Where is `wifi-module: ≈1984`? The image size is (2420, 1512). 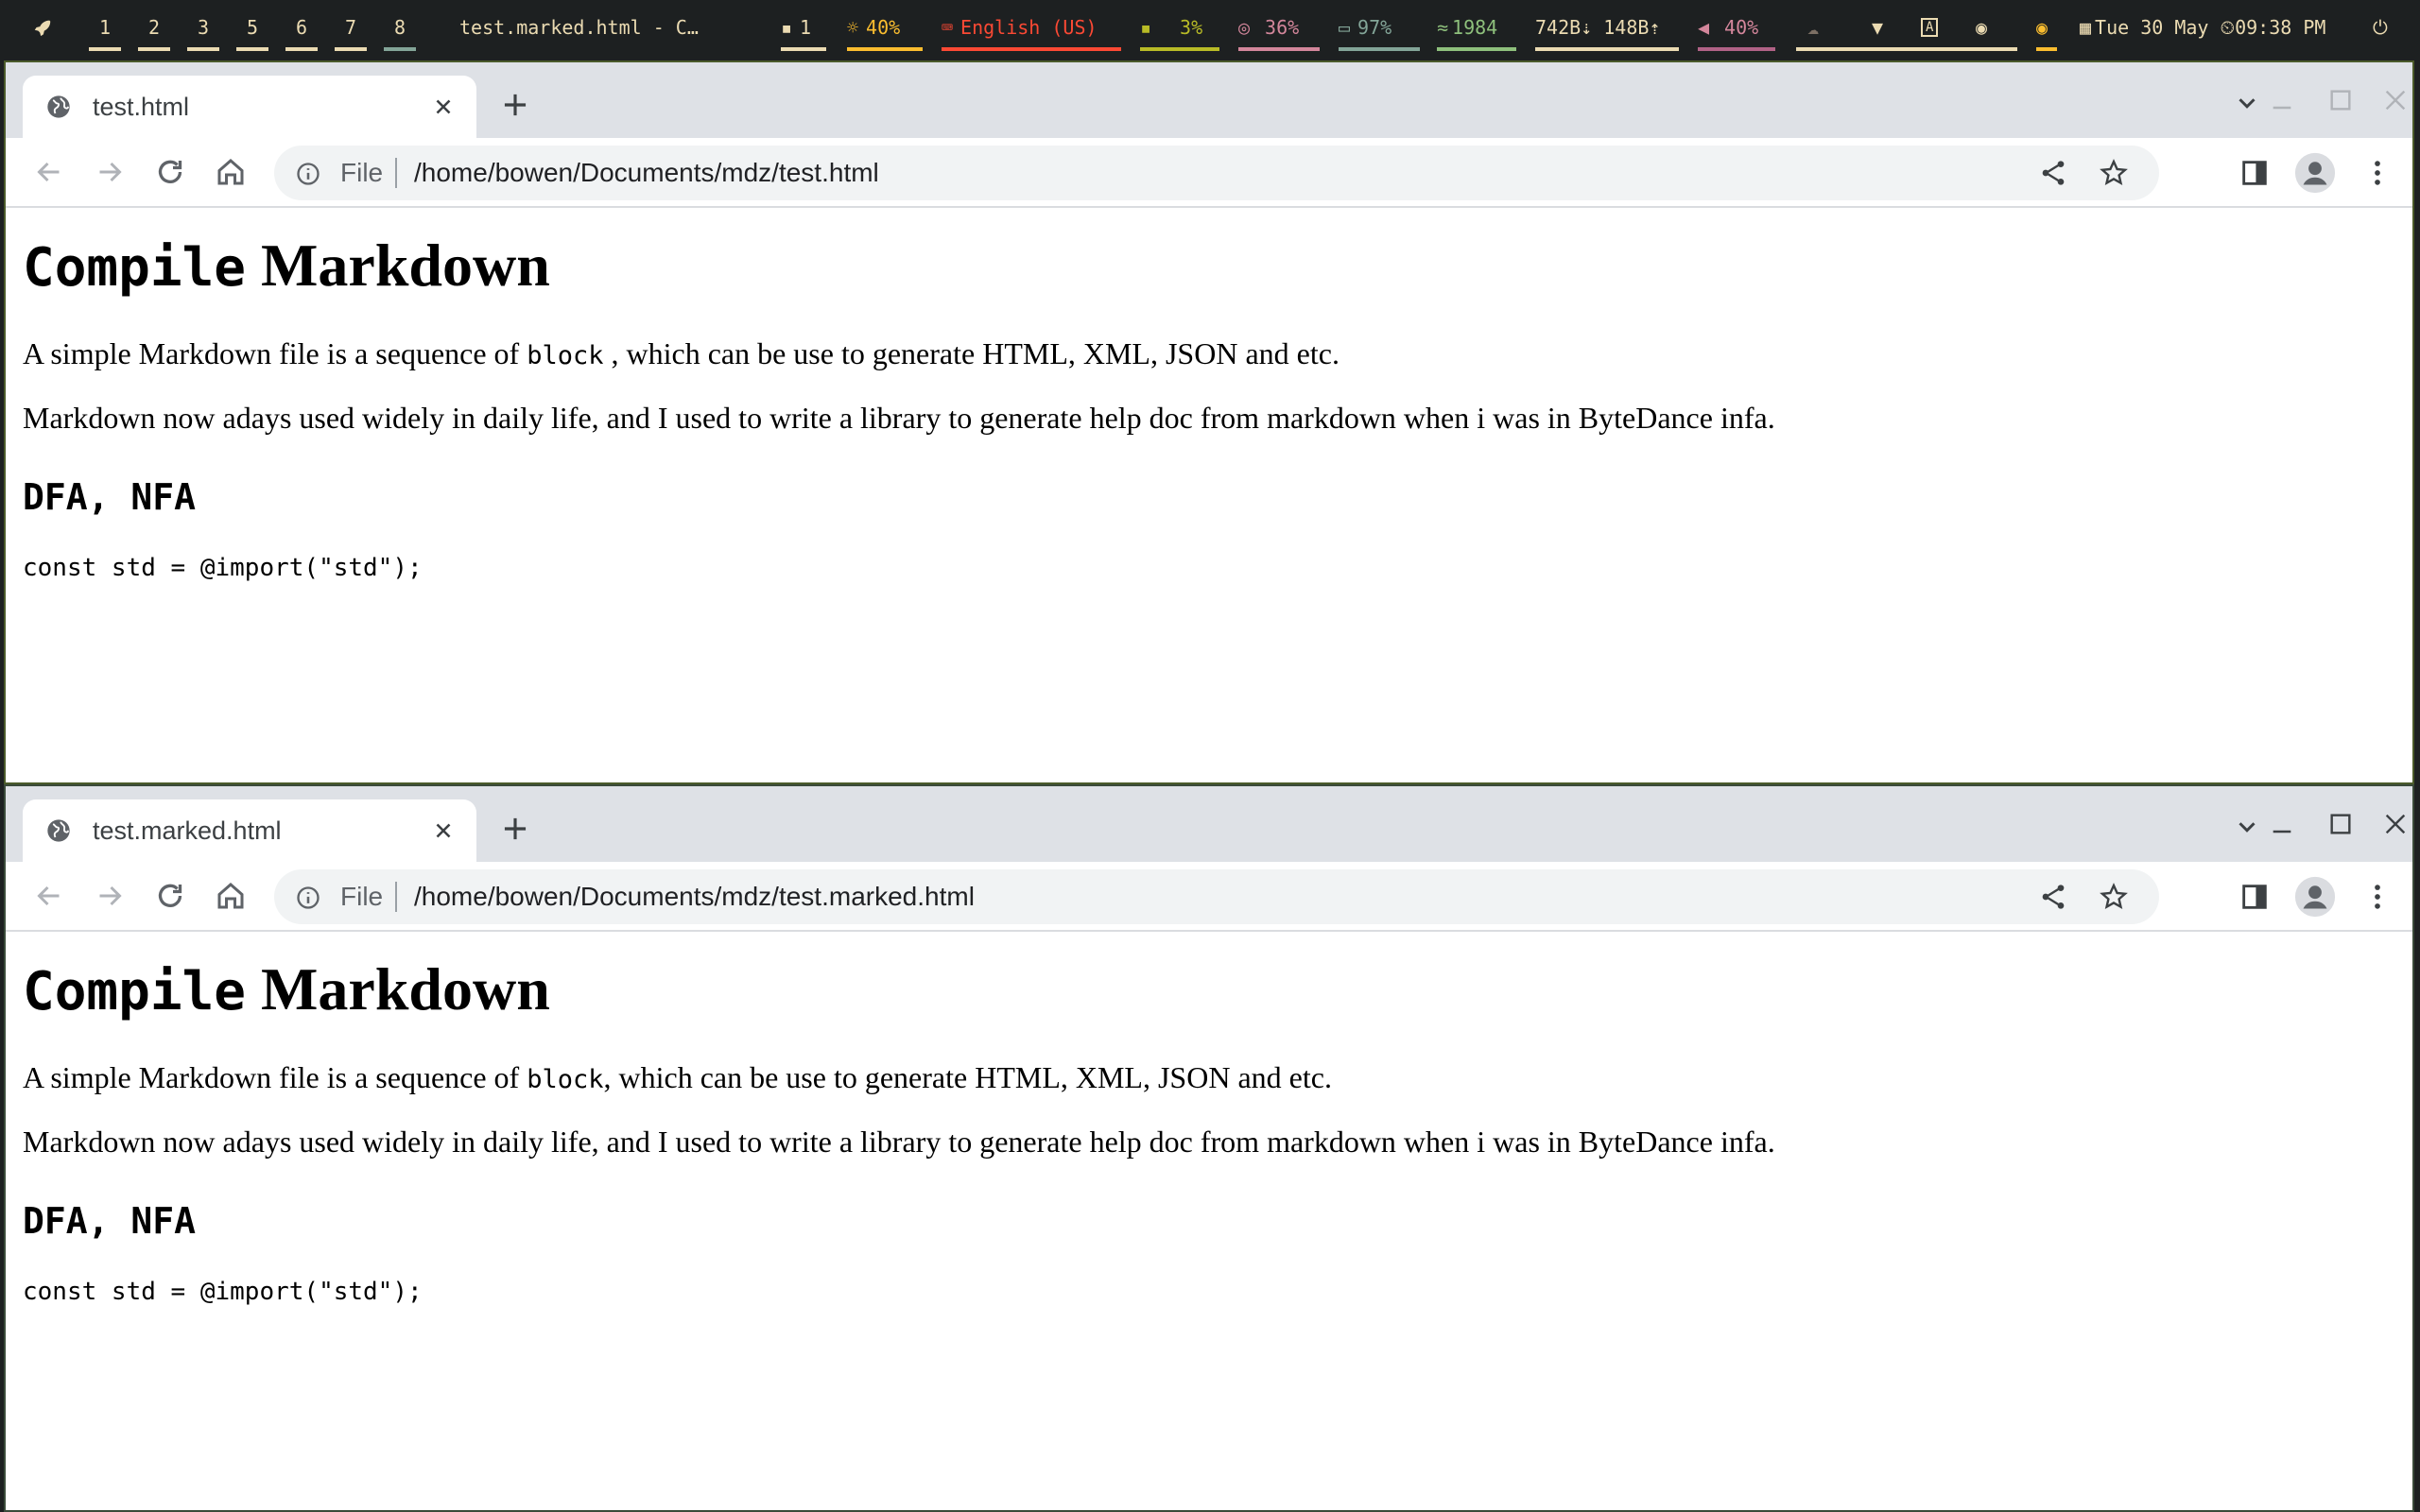
wifi-module: ≈1984 is located at coordinates (1476, 27).